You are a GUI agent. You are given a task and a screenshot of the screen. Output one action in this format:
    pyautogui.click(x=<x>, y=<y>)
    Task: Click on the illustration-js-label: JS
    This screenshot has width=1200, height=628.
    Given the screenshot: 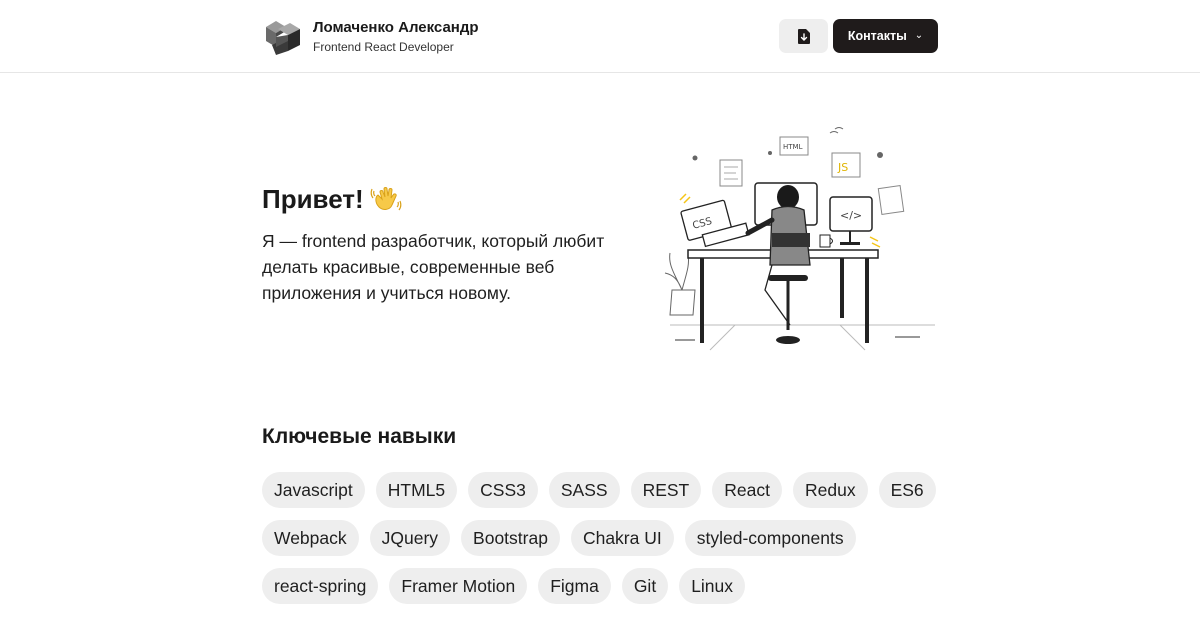 What is the action you would take?
    pyautogui.click(x=842, y=167)
    